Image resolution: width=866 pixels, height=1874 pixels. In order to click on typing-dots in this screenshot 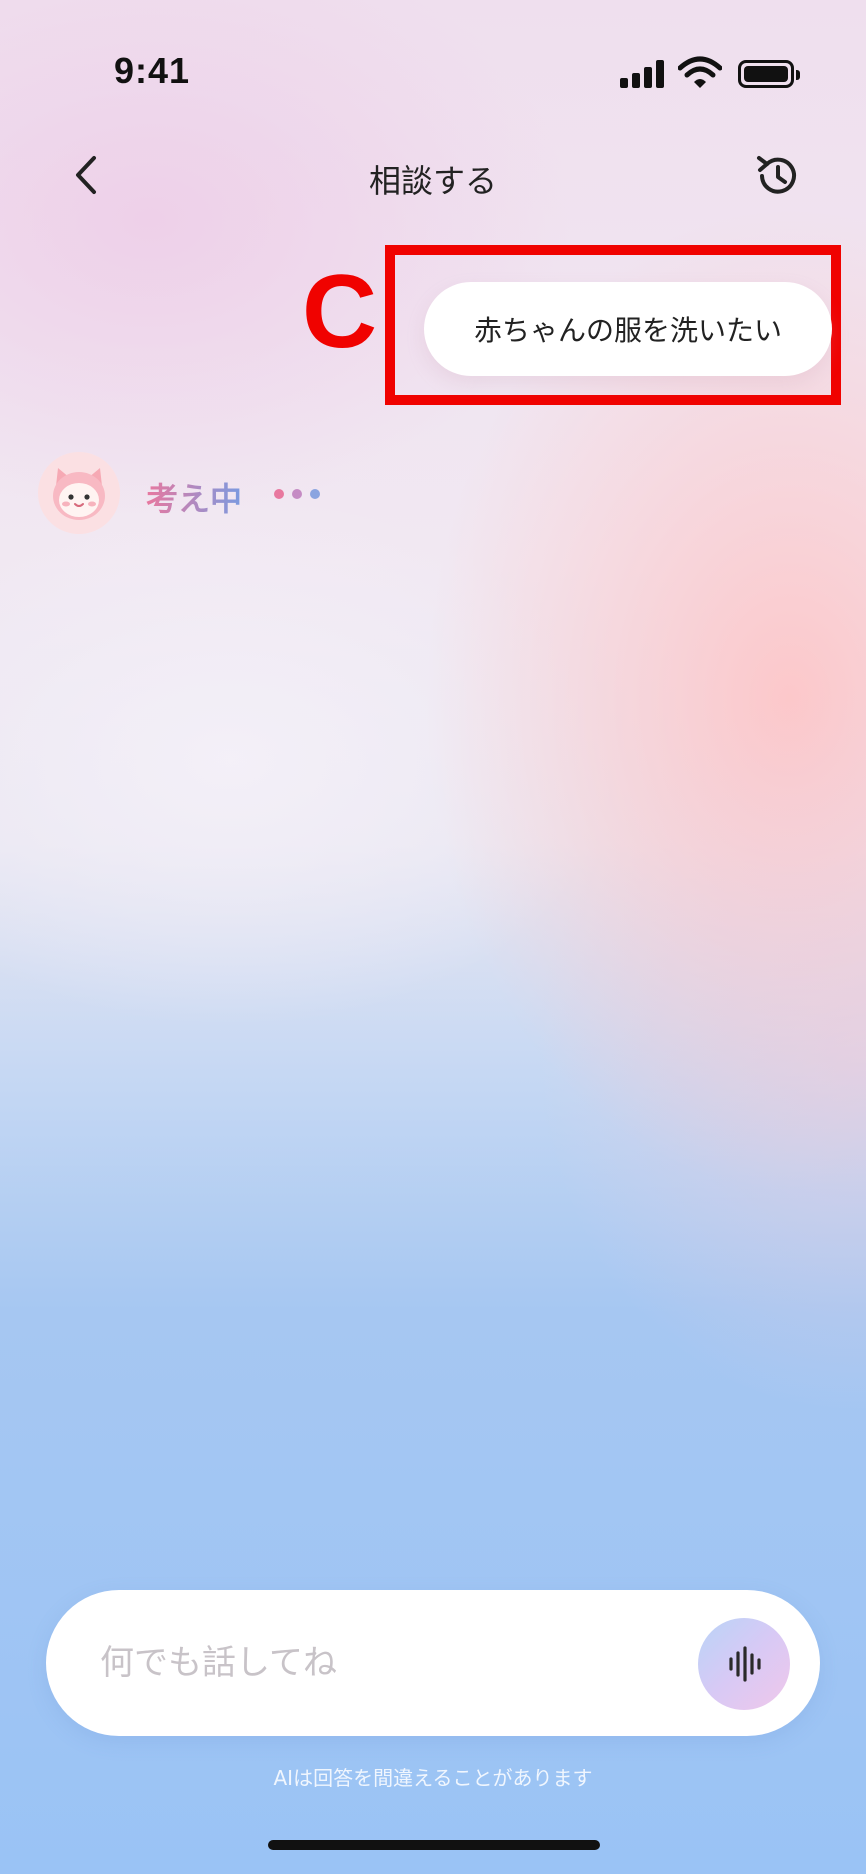, I will do `click(299, 495)`.